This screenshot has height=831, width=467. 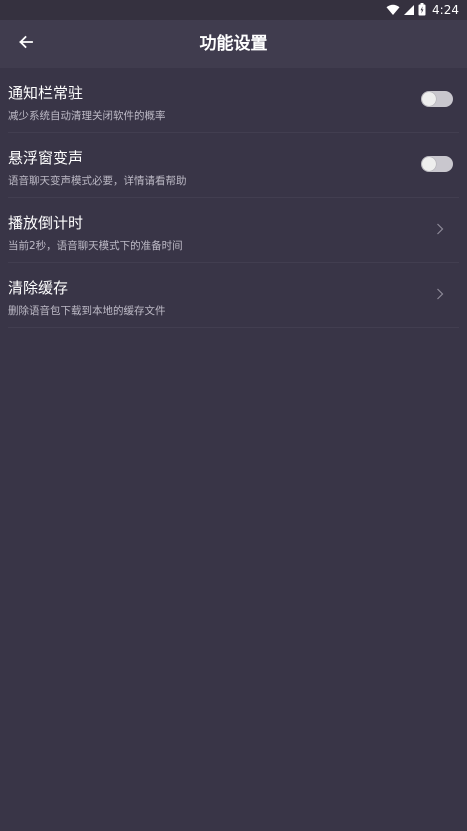 I want to click on page-title: 功能设置, so click(x=233, y=44).